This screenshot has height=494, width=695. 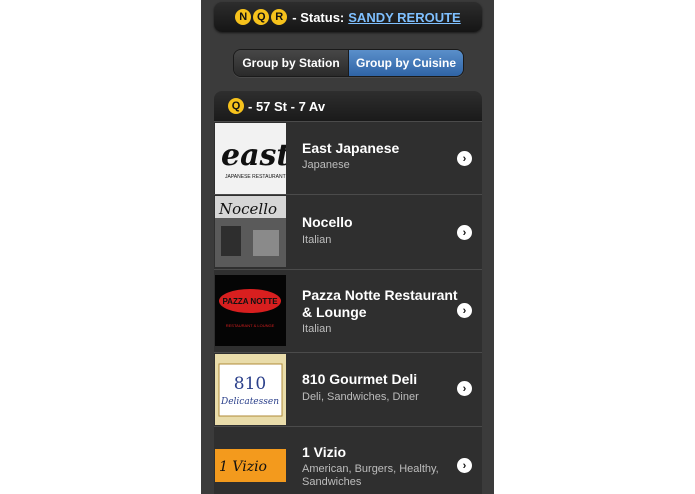 I want to click on restaurant-cuisine: Japanese, so click(x=326, y=165).